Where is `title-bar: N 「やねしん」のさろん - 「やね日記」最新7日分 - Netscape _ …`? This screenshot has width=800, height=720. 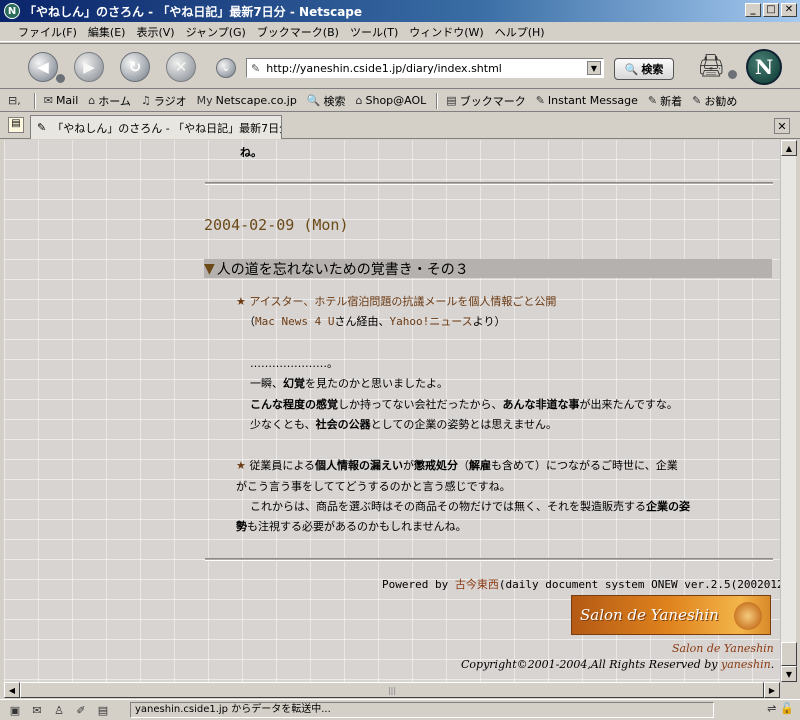
title-bar: N 「やねしん」のさろん - 「やね日記」最新7日分 - Netscape _ … is located at coordinates (400, 11).